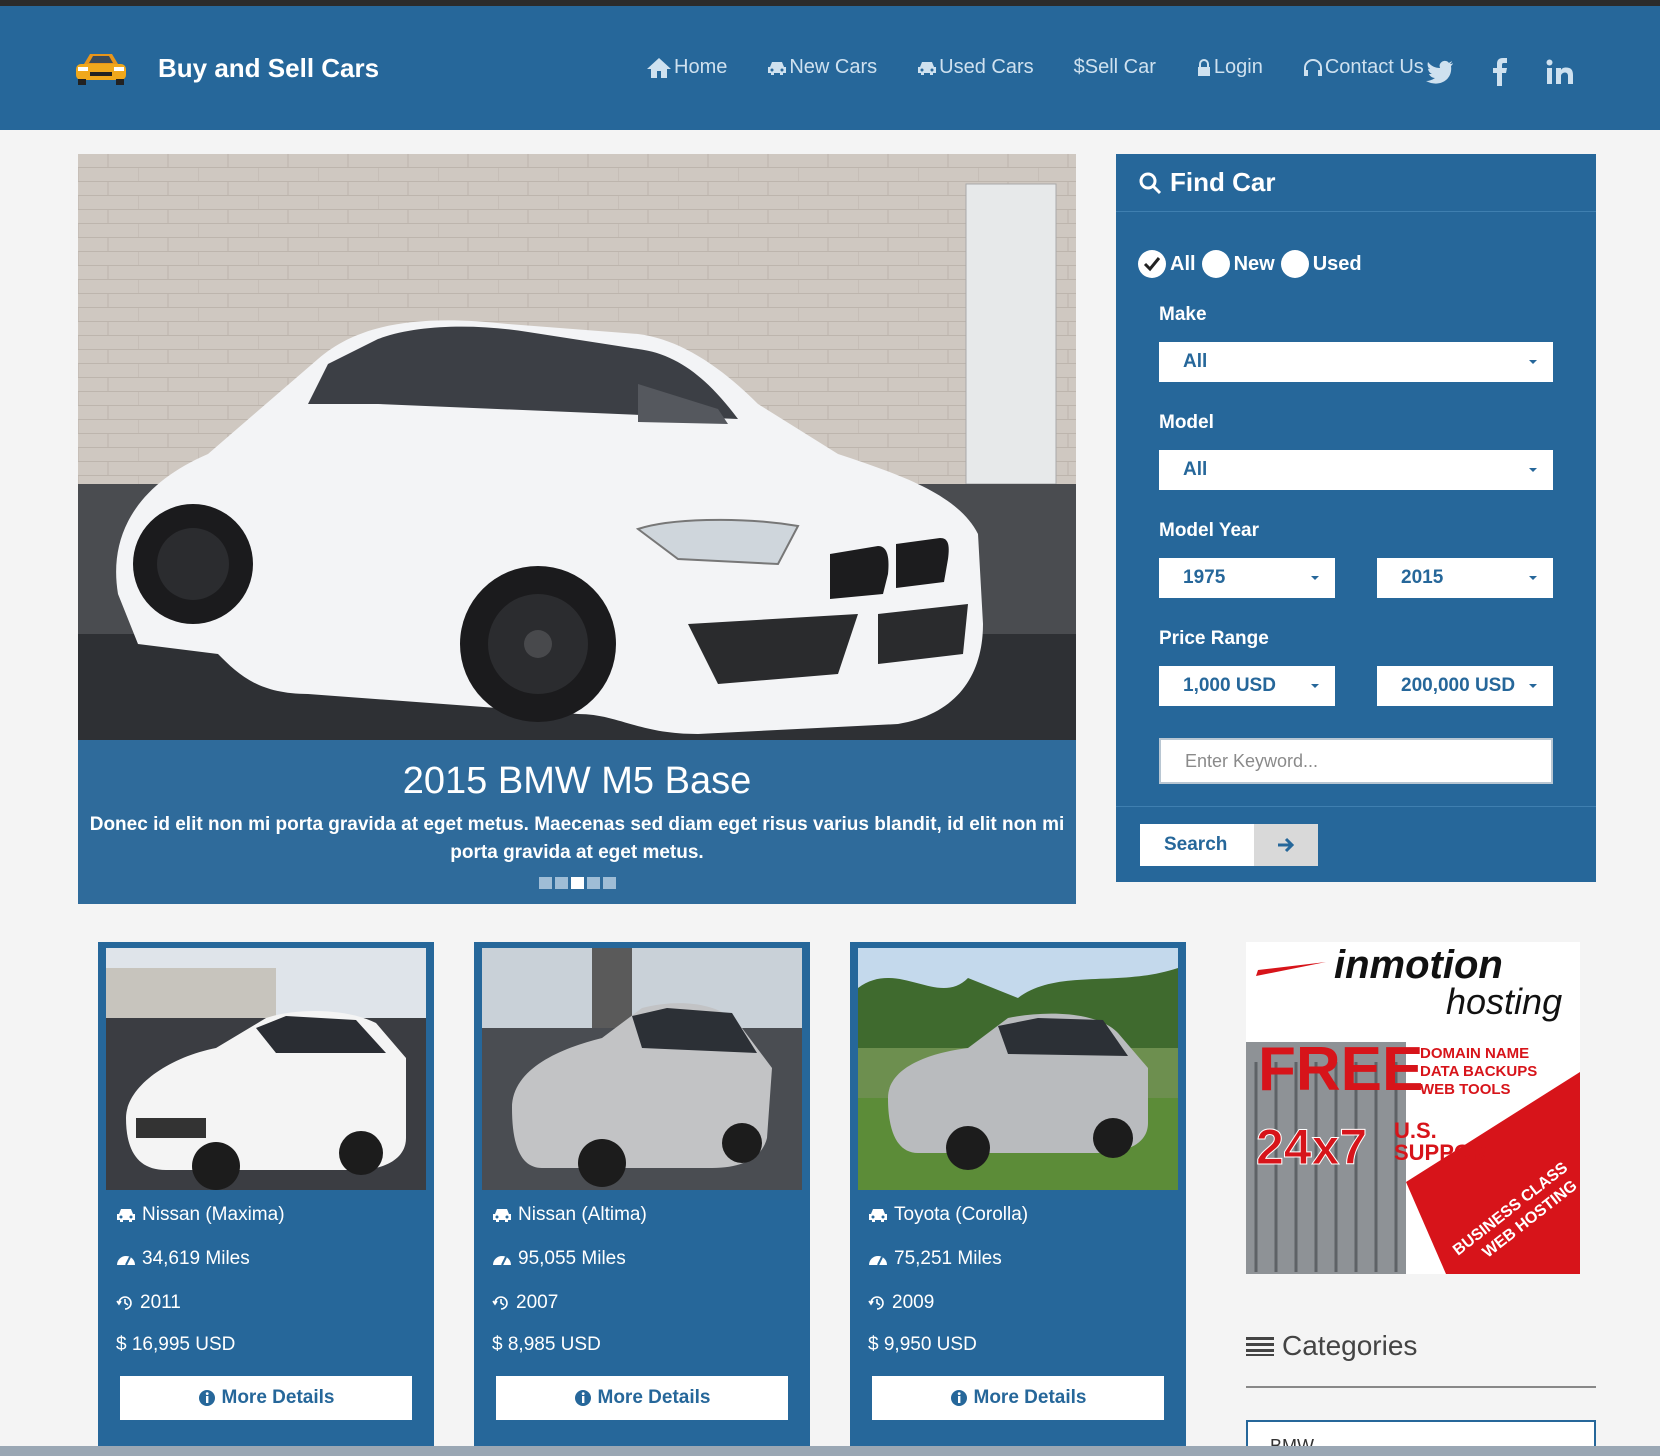  I want to click on condition-radios: All New Used, so click(1253, 264).